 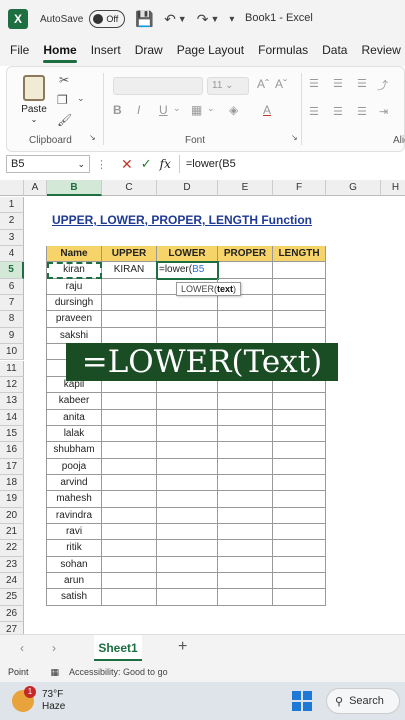 What do you see at coordinates (74, 532) in the screenshot?
I see `name-cell: ravi` at bounding box center [74, 532].